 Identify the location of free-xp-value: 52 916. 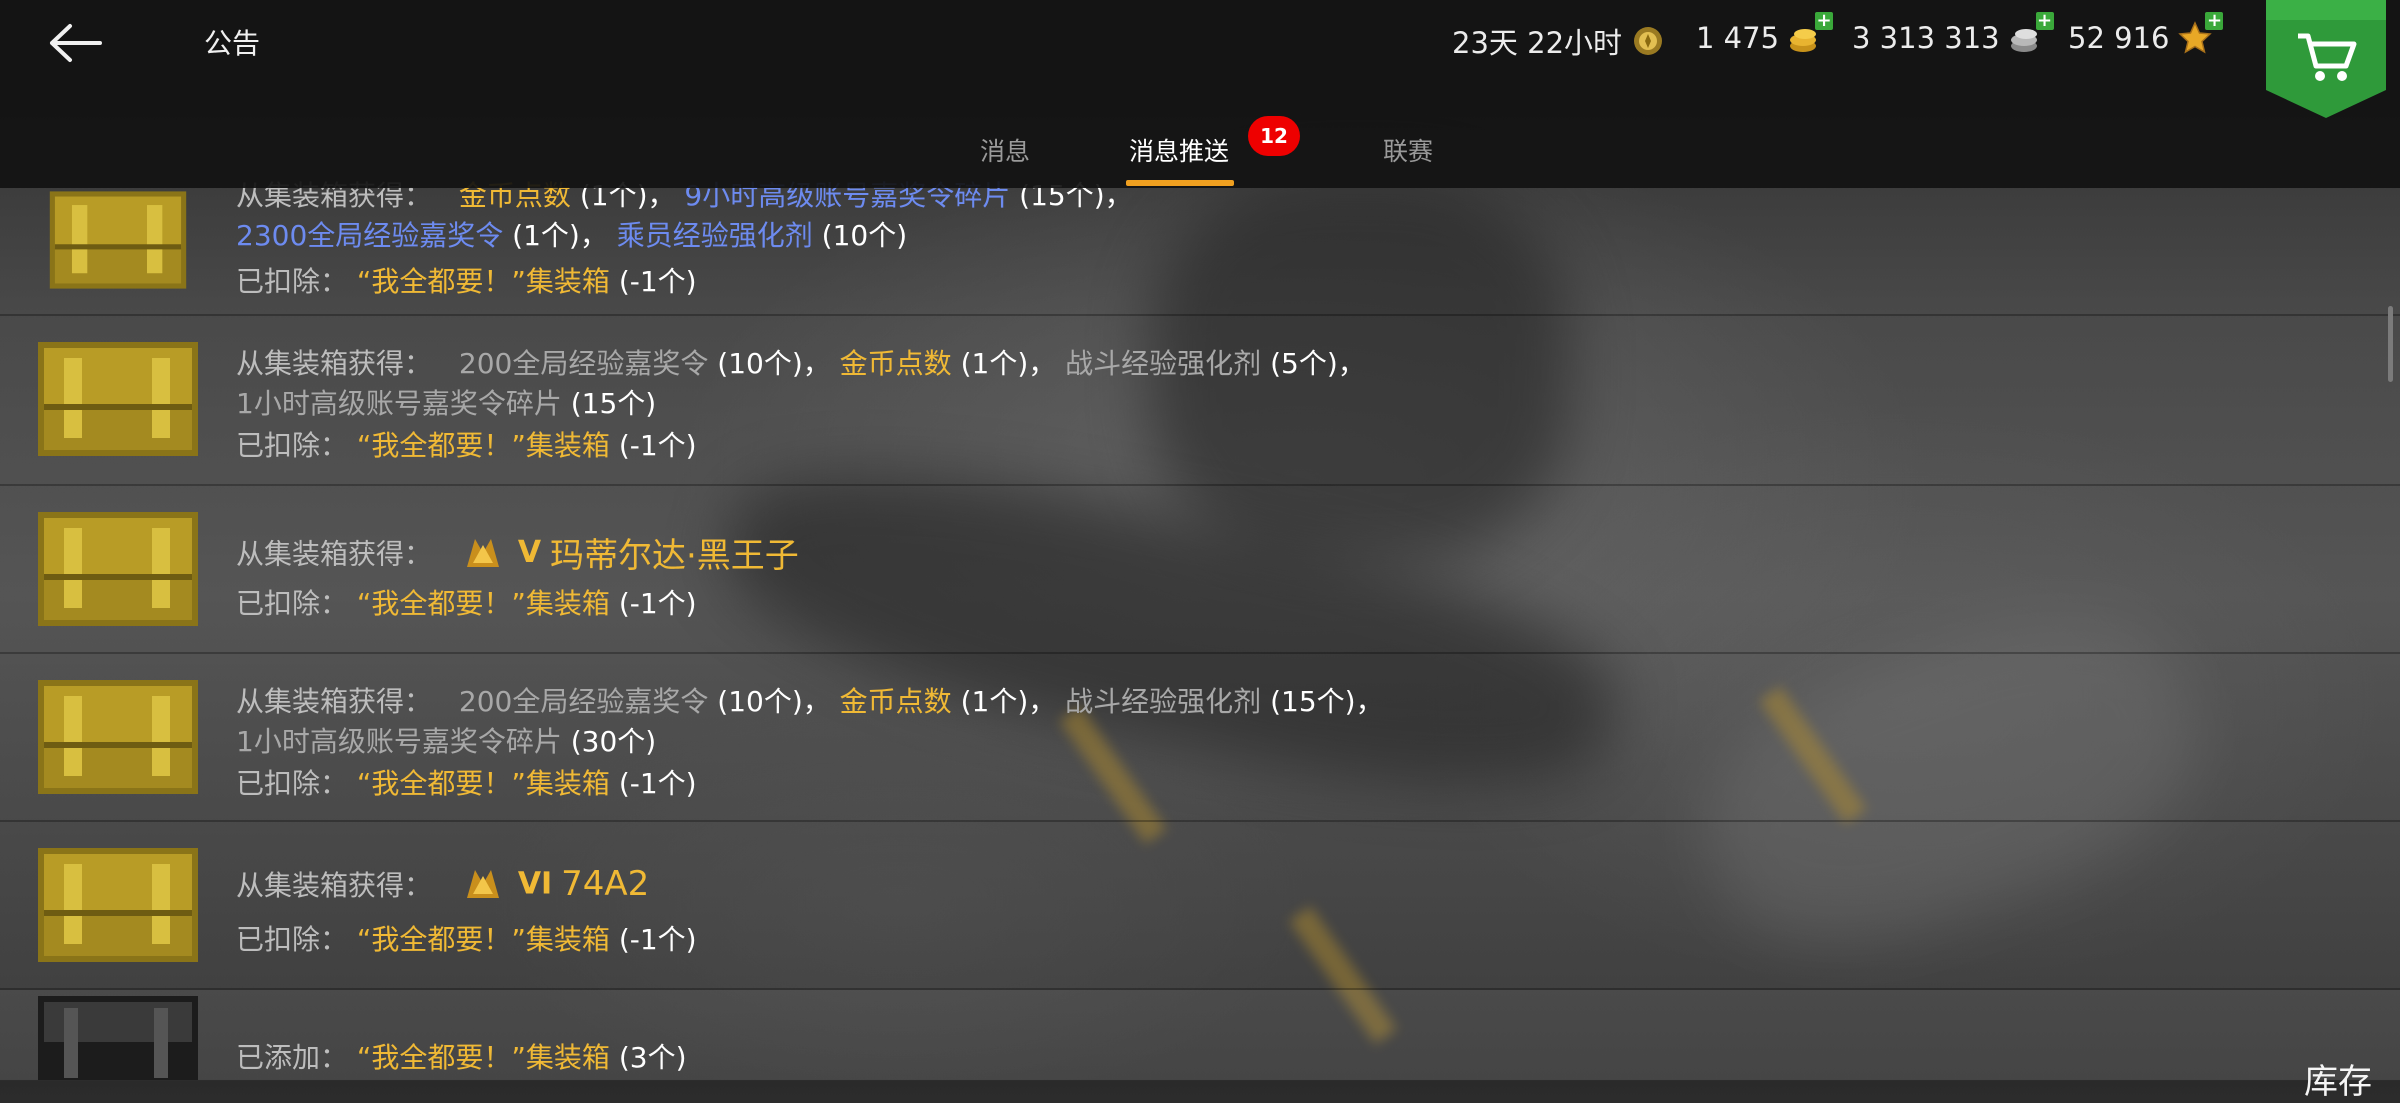
(2119, 38).